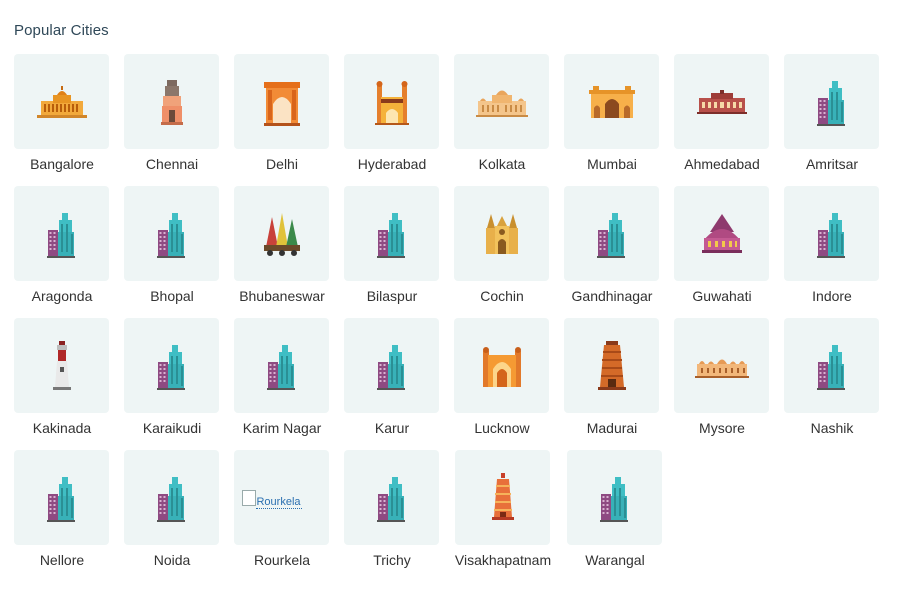  What do you see at coordinates (282, 560) in the screenshot?
I see `city-name: Rourkela` at bounding box center [282, 560].